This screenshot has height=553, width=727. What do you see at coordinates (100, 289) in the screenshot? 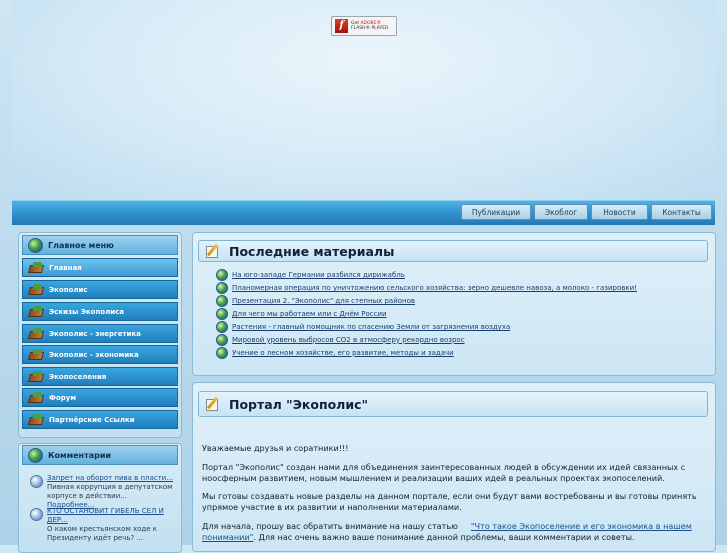
I see `menu-item-ecopolis: Экополис` at bounding box center [100, 289].